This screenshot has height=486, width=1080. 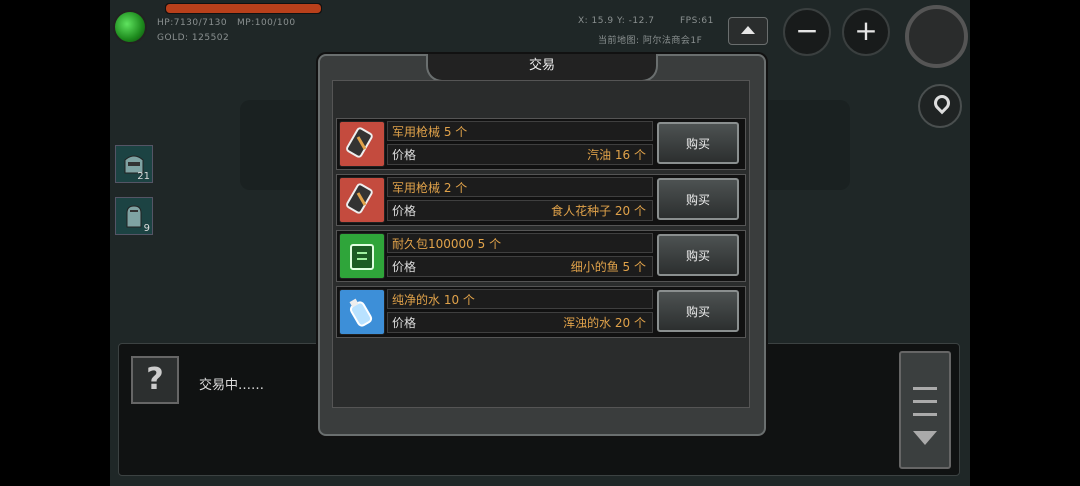 What do you see at coordinates (598, 211) in the screenshot?
I see `price-value: 食人花种子 20 个` at bounding box center [598, 211].